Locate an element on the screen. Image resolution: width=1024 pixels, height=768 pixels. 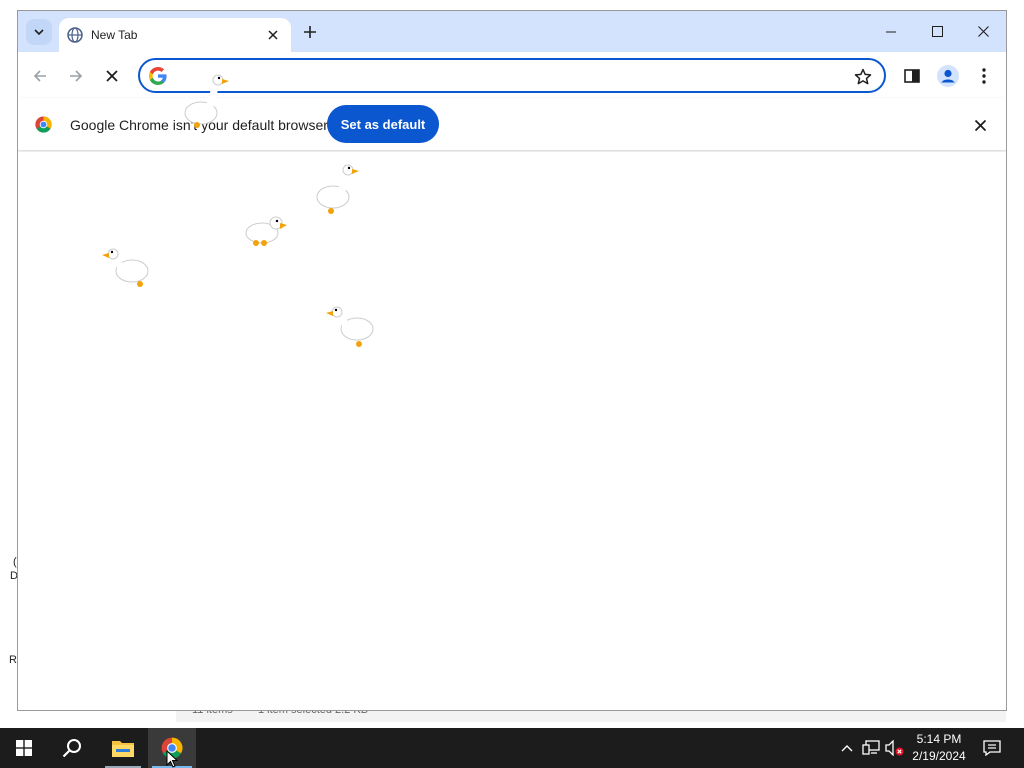
taskbar-clock: 5:14 PM 2/19/2024 is located at coordinates (939, 748).